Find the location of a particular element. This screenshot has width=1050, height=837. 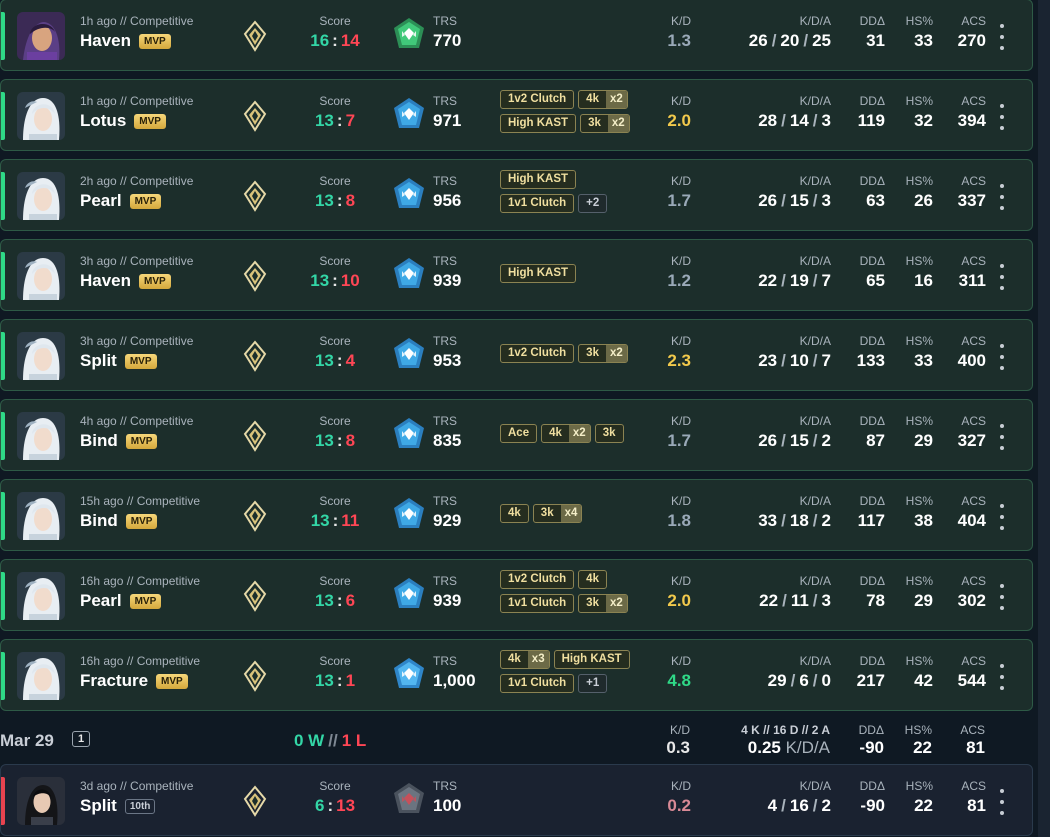

tag-multiplier: x4 is located at coordinates (571, 513).